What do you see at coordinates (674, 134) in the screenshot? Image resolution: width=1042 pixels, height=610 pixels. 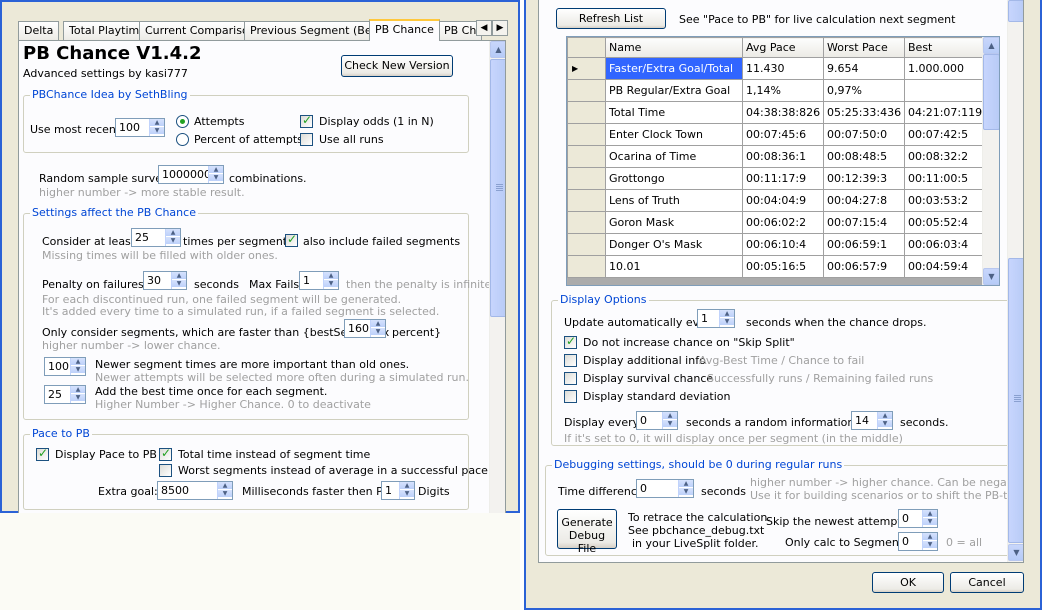 I see `cell-name: Enter Clock Town` at bounding box center [674, 134].